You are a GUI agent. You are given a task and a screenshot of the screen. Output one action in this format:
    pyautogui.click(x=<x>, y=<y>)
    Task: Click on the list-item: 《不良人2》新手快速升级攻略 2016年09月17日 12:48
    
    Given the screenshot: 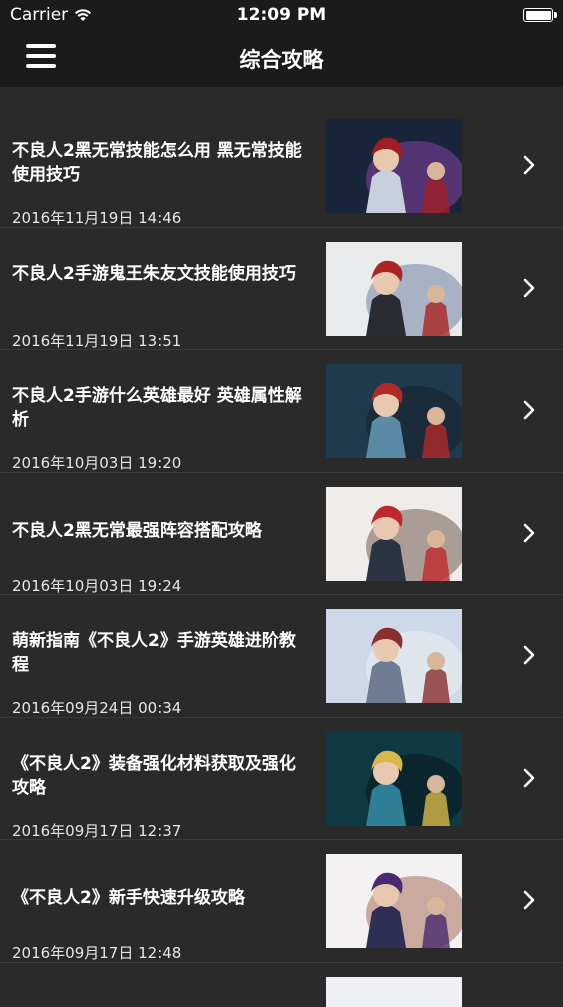 What is the action you would take?
    pyautogui.click(x=281, y=901)
    